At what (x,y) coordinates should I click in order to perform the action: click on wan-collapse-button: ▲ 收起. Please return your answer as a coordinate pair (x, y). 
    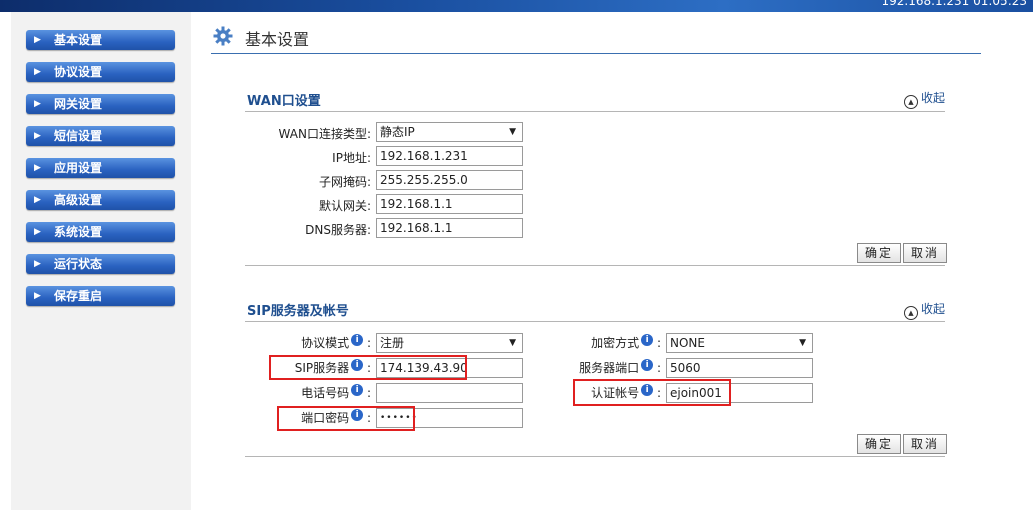
    Looking at the image, I should click on (924, 99).